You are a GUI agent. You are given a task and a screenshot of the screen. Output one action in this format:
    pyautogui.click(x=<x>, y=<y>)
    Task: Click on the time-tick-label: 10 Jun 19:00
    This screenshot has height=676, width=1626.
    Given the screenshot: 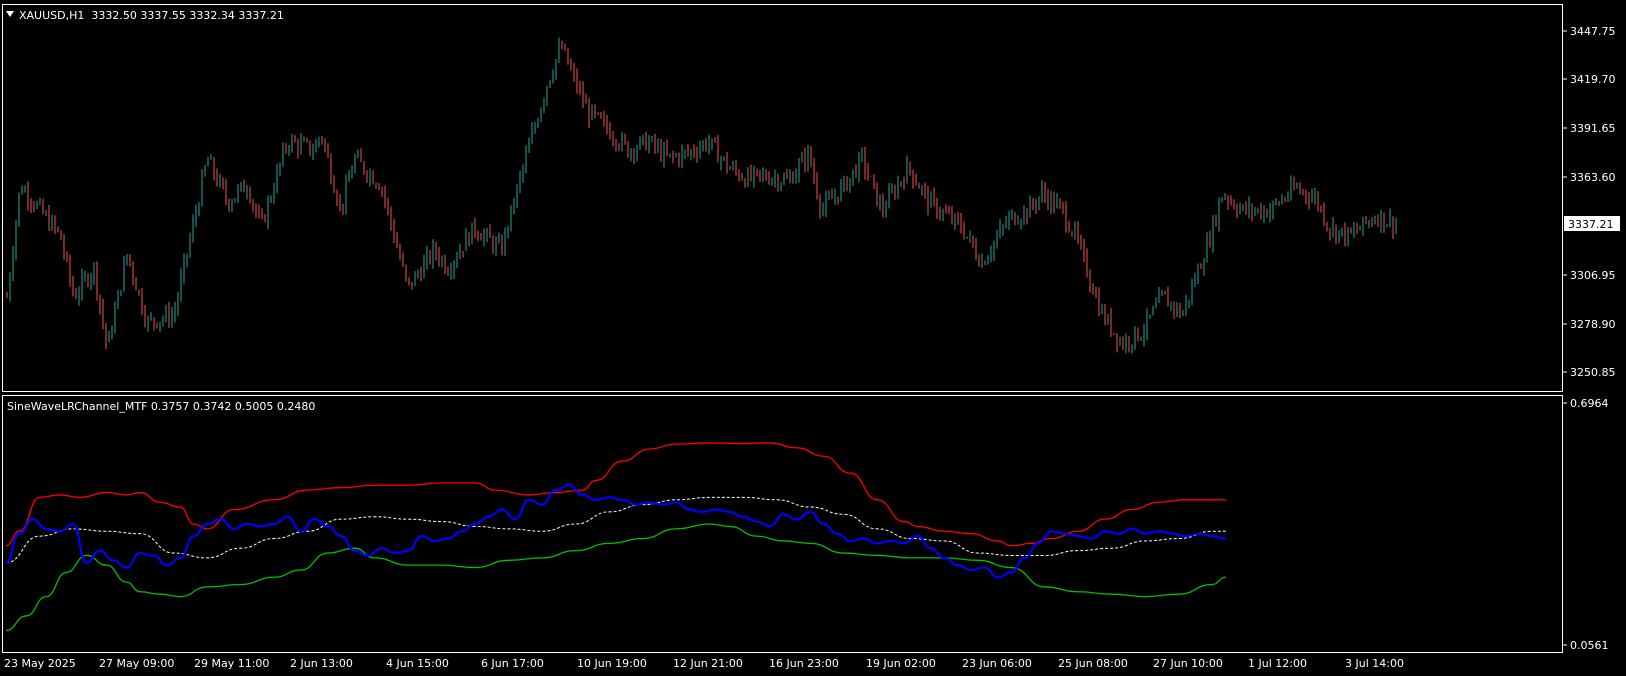 What is the action you would take?
    pyautogui.click(x=612, y=663)
    